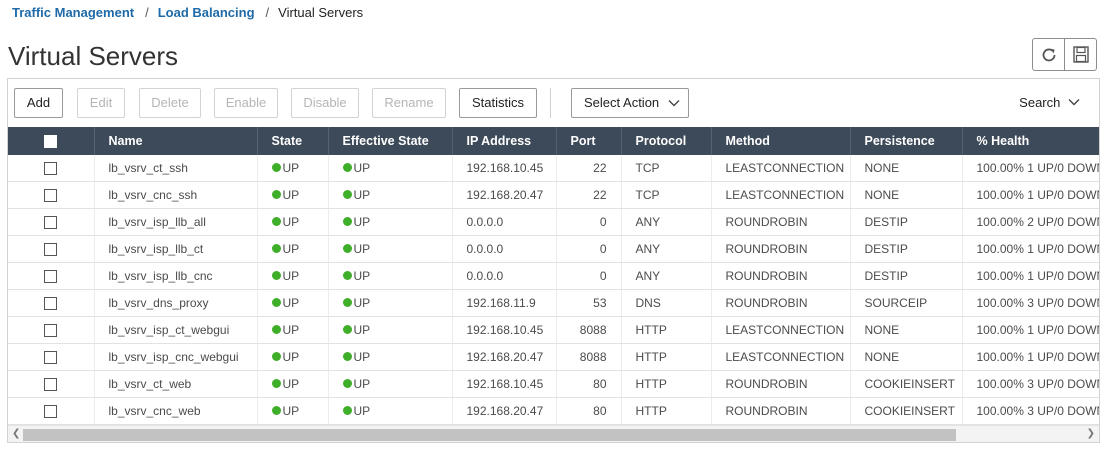  I want to click on cell-ip-address: 0.0.0.0, so click(504, 276).